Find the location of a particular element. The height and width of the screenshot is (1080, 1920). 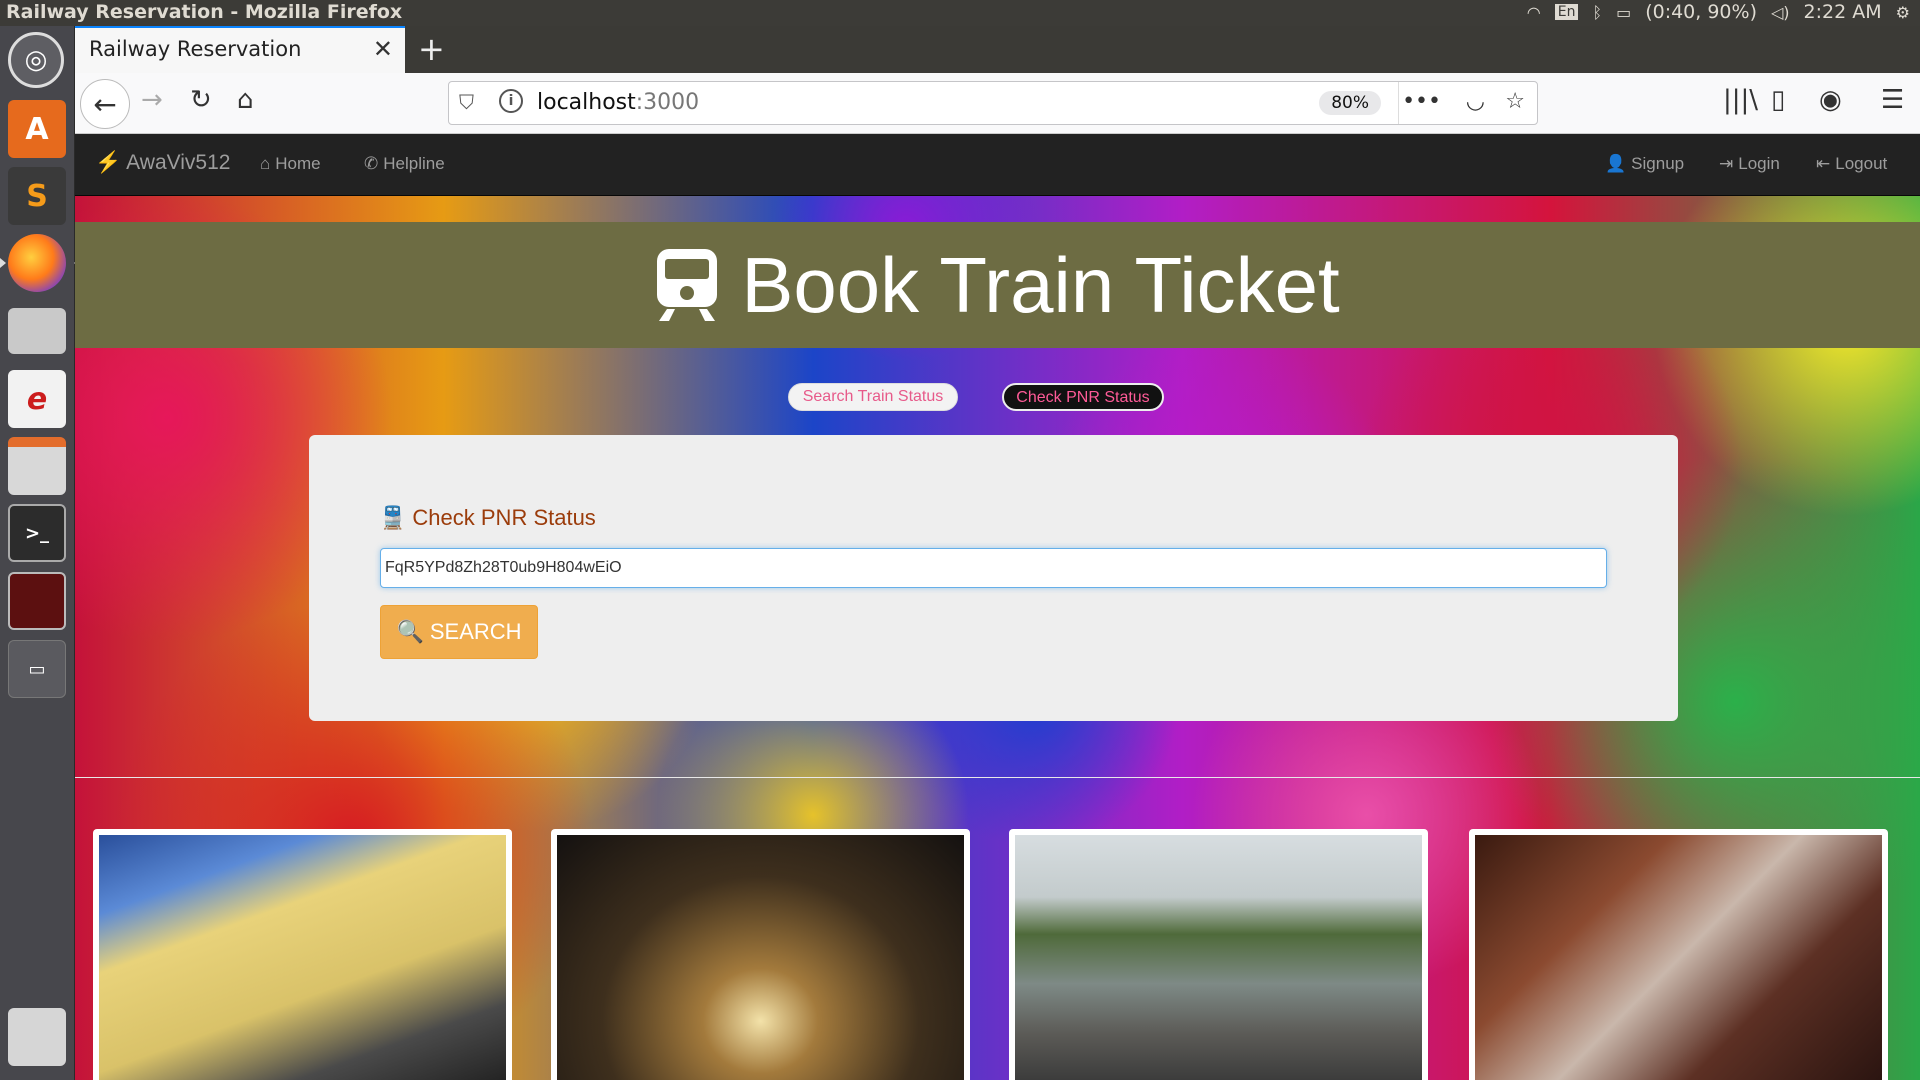

files-icon is located at coordinates (37, 466).